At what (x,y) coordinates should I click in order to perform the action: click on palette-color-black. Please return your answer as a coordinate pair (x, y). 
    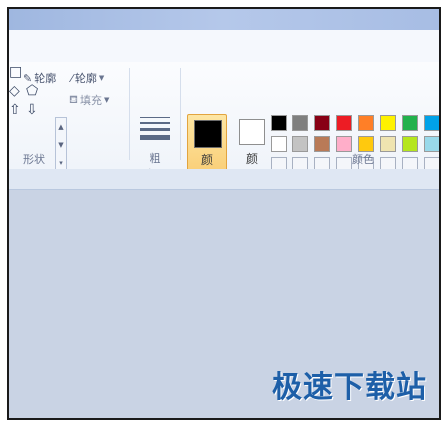
    Looking at the image, I should click on (279, 123).